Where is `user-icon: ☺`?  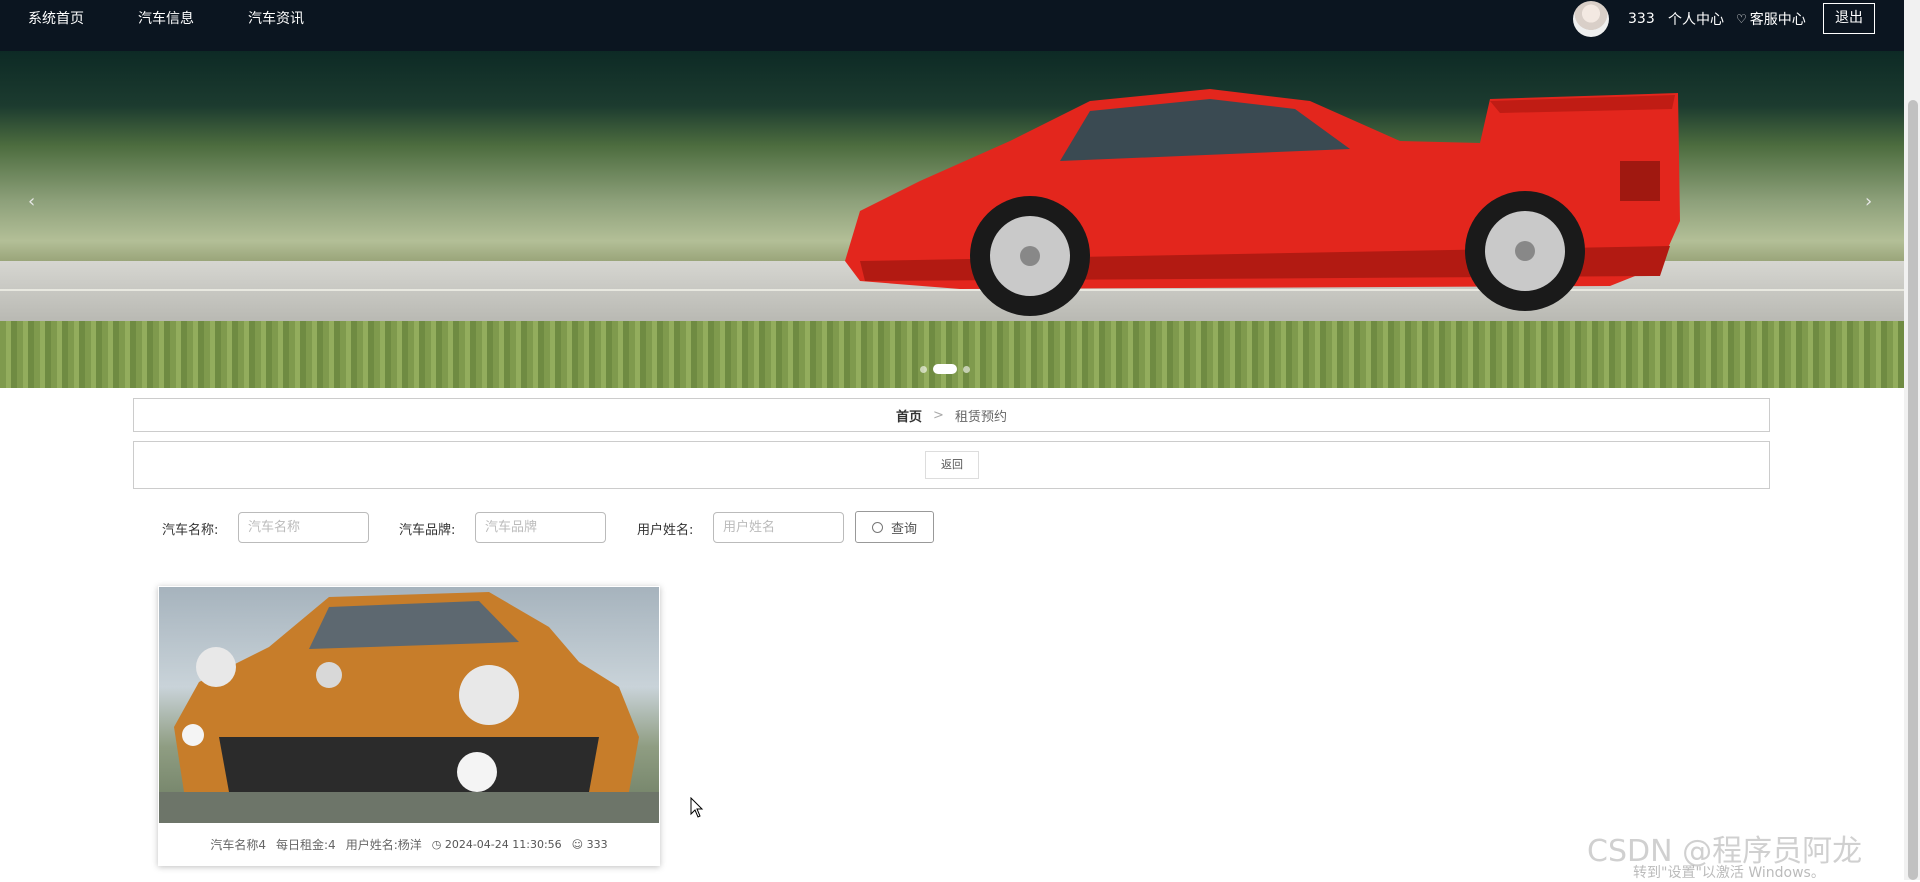 user-icon: ☺ is located at coordinates (577, 844).